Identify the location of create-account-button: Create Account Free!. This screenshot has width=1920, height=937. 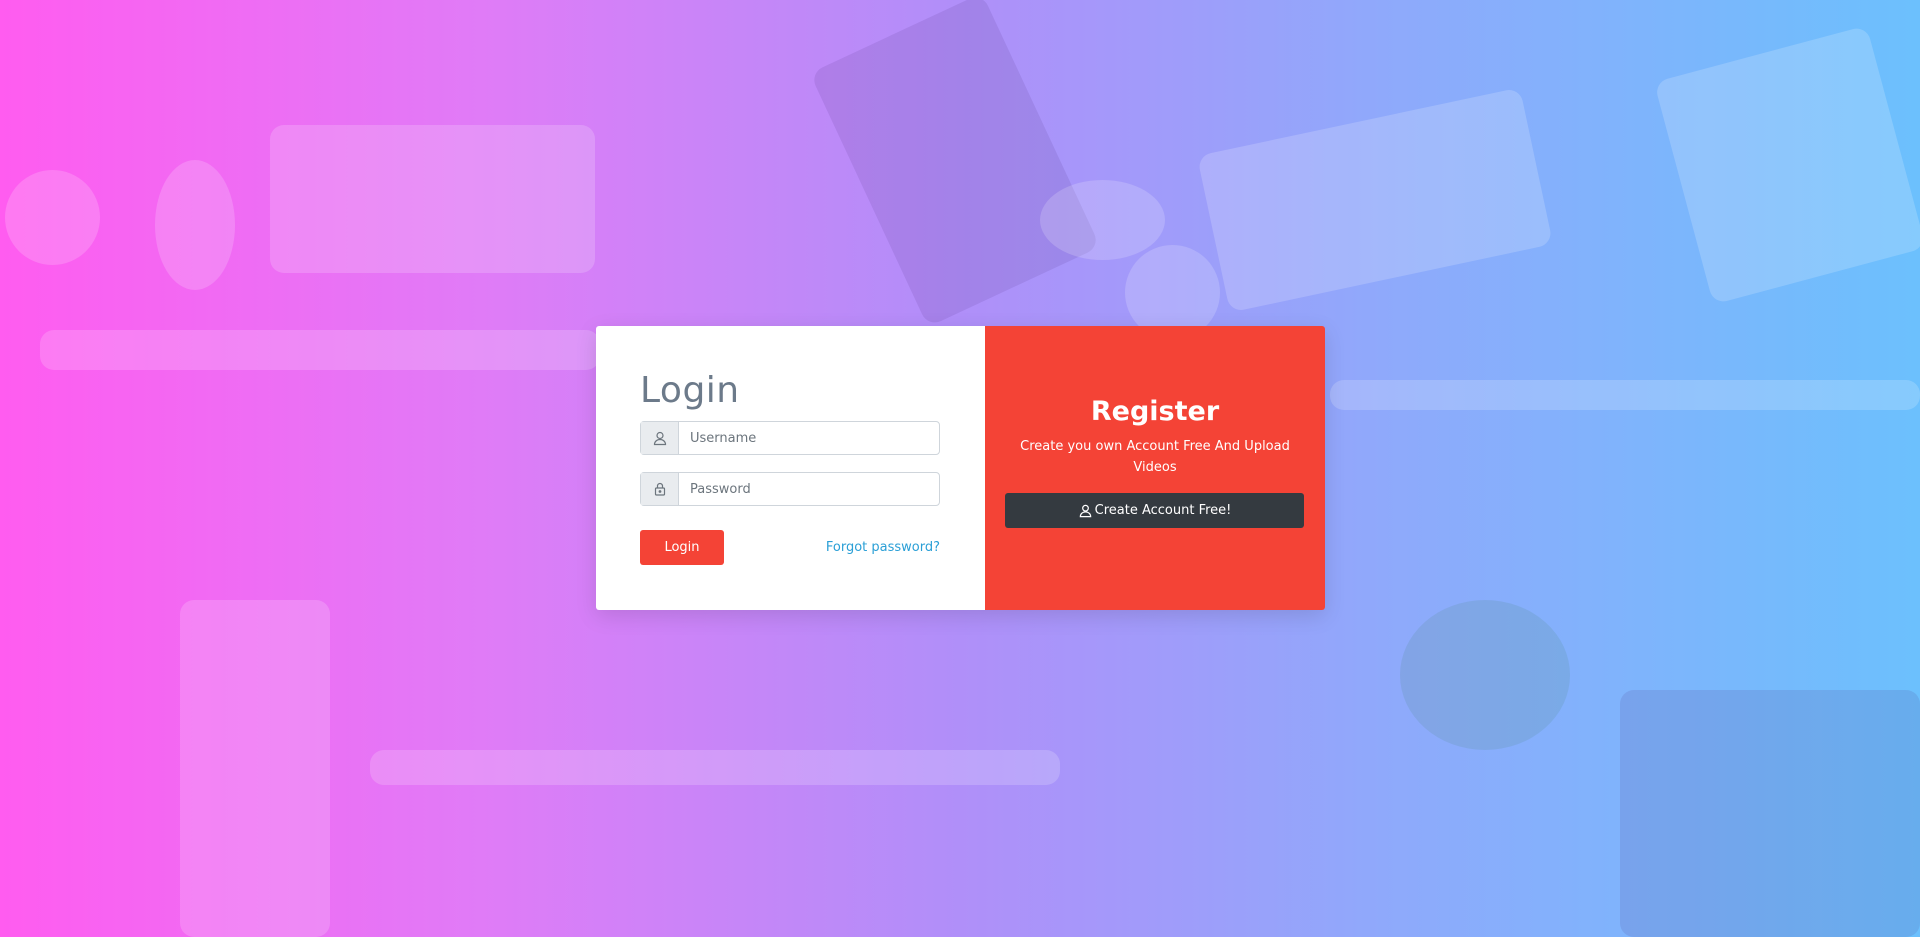
(1154, 510).